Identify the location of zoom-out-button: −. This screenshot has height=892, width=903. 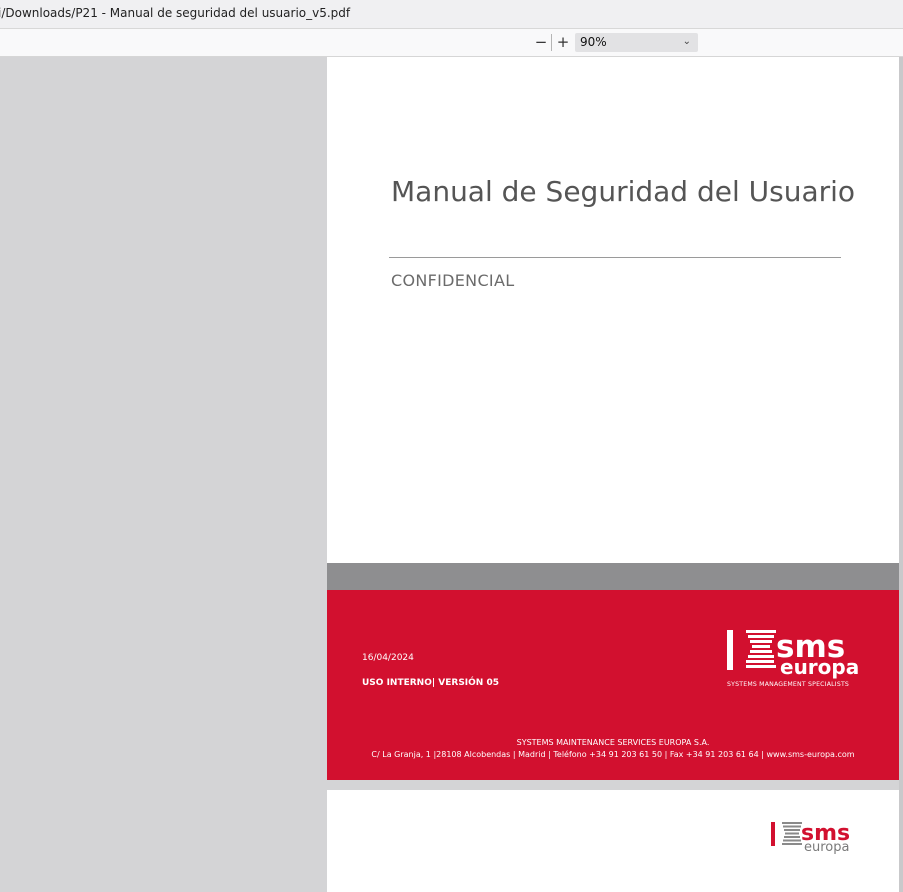
(541, 42).